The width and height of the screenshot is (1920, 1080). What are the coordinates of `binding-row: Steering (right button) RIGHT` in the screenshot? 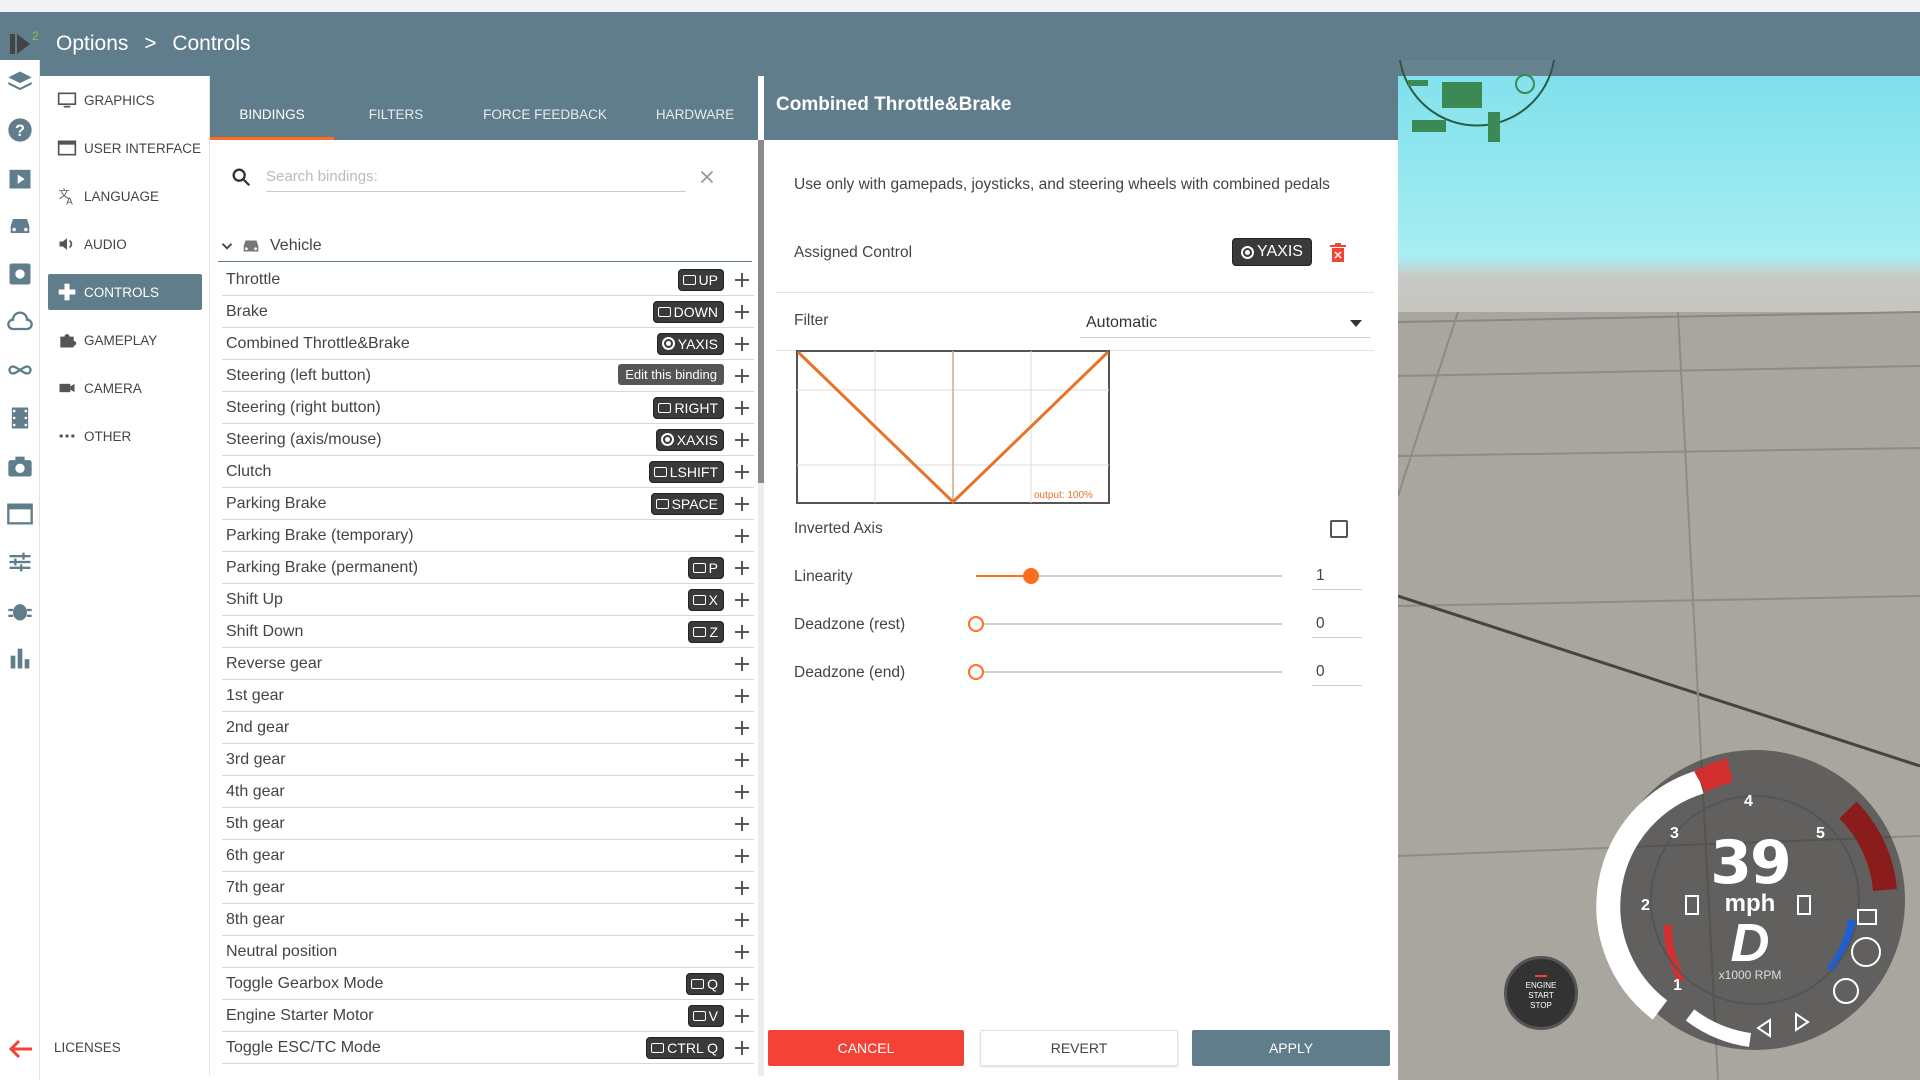 It's located at (488, 408).